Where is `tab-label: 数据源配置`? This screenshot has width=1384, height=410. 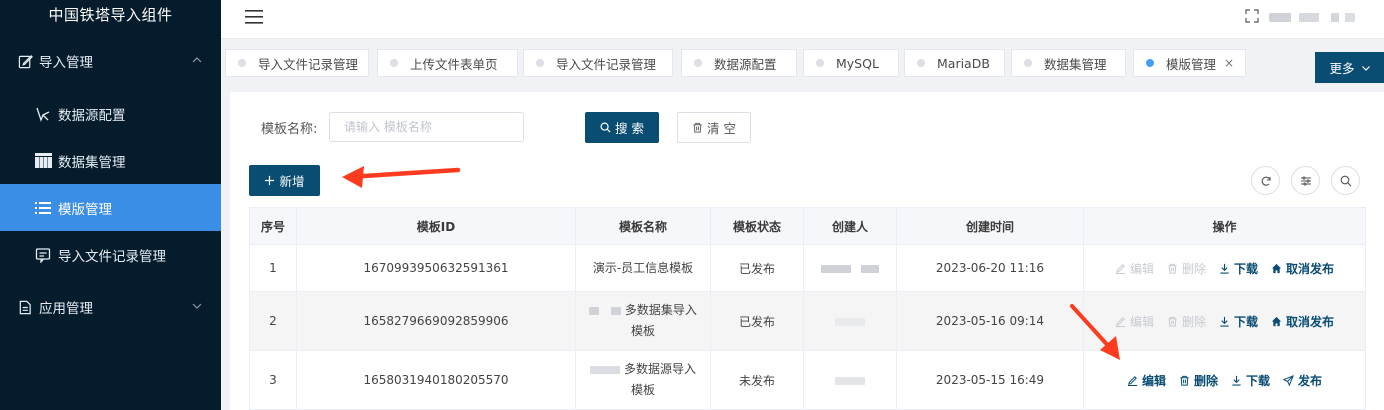 tab-label: 数据源配置 is located at coordinates (745, 64).